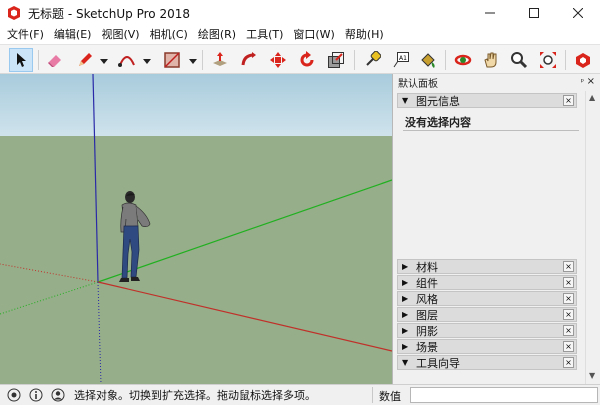  I want to click on tray-materials: ▶ 材料 ×, so click(487, 266).